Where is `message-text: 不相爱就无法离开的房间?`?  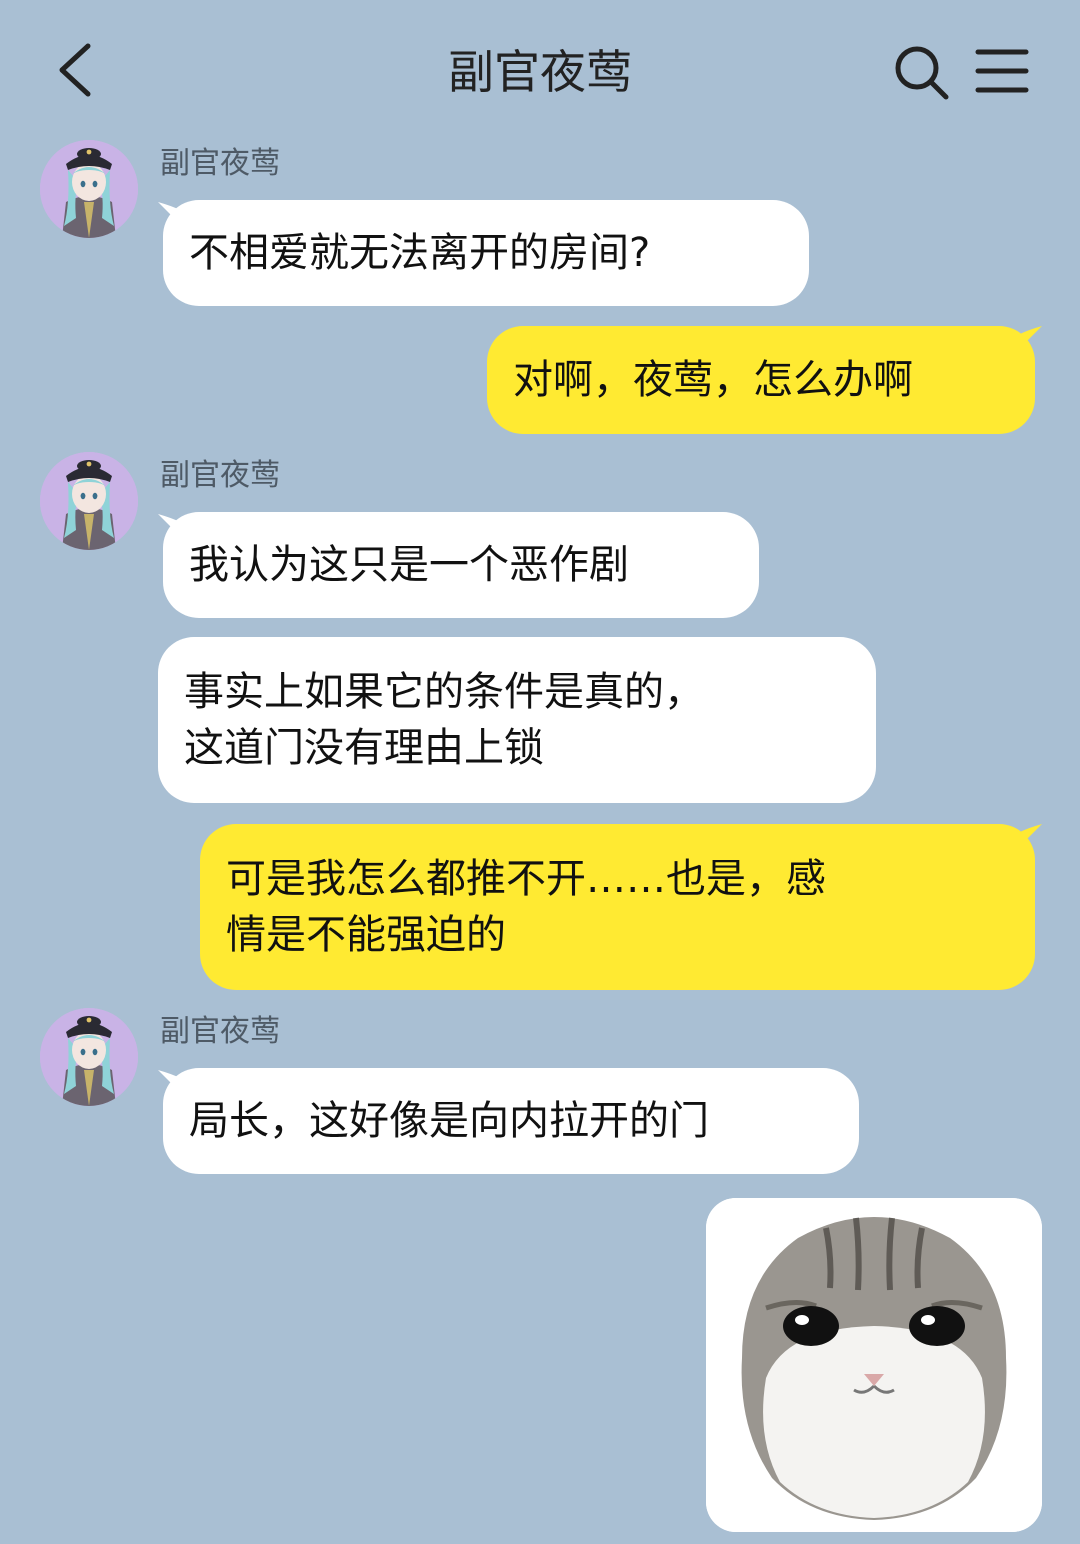
message-text: 不相爱就无法离开的房间? is located at coordinates (420, 253).